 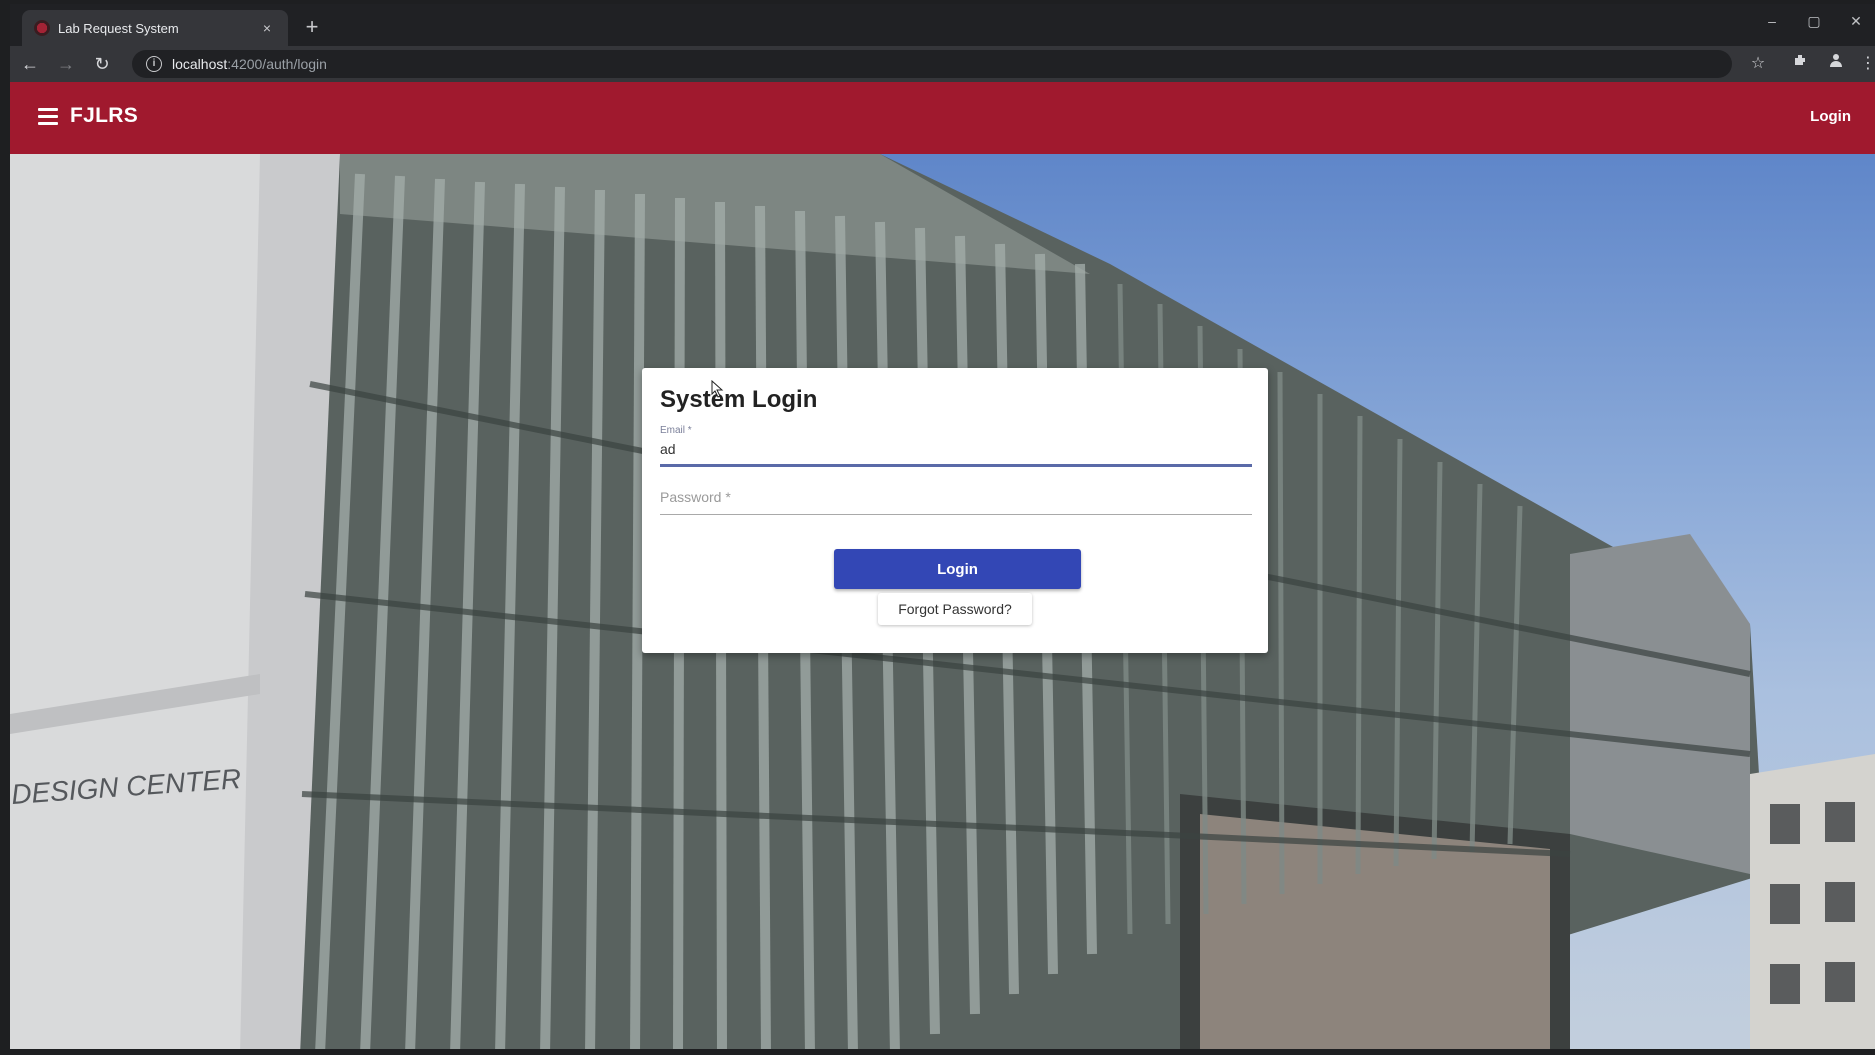 I want to click on tab-strip: Lab Request System × + – ▢ ✕, so click(x=942, y=25).